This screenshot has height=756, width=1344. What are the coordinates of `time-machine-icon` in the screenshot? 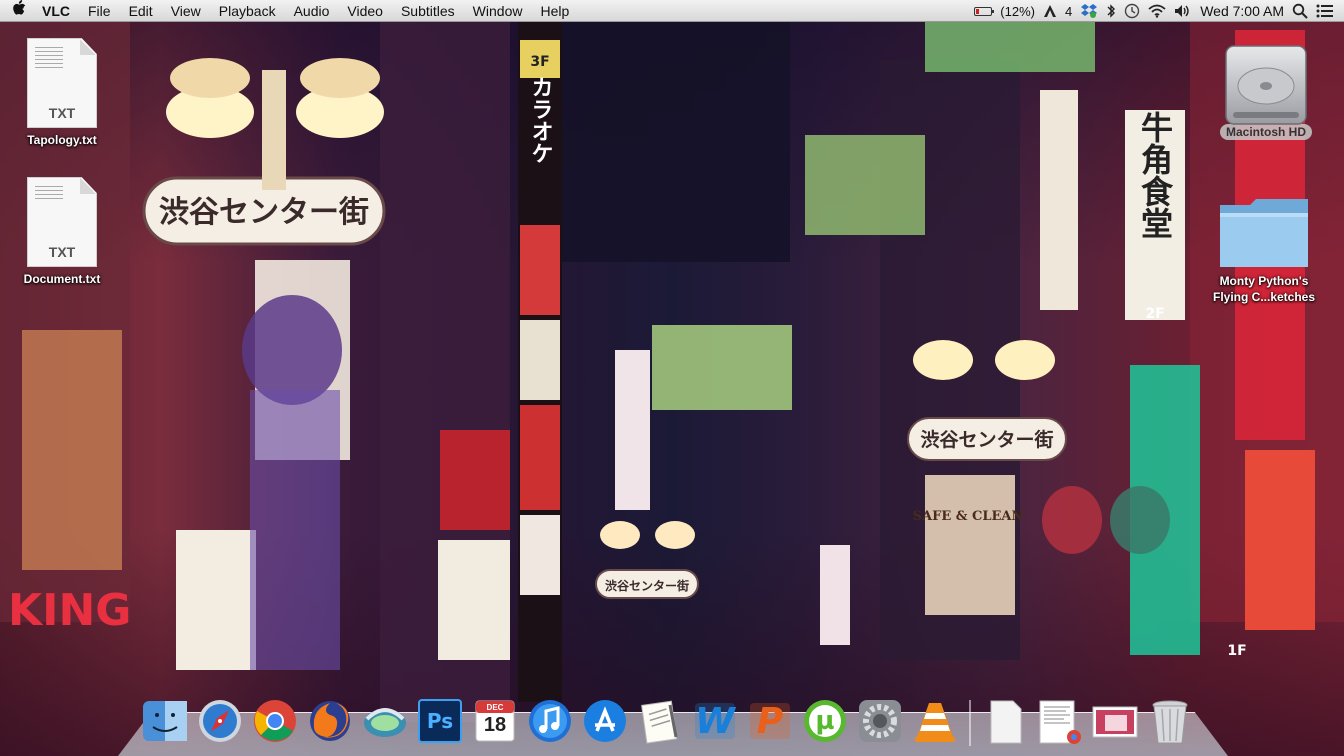 It's located at (1132, 11).